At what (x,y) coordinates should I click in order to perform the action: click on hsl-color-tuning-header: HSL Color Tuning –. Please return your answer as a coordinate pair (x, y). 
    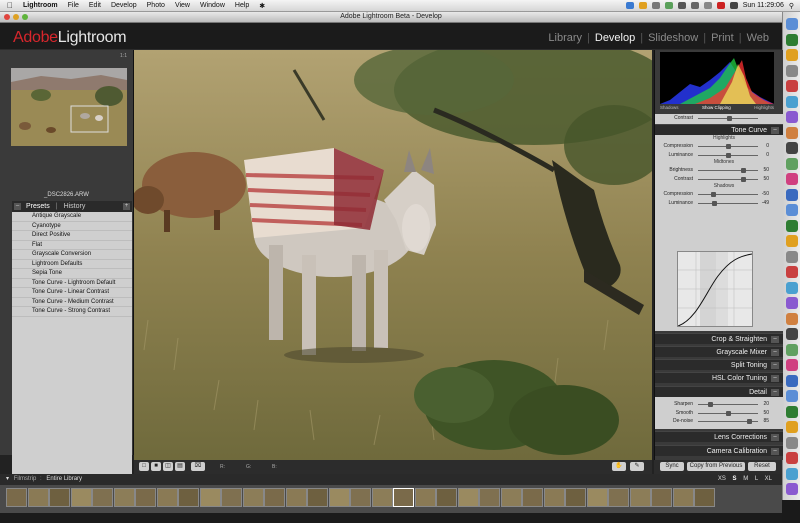
    Looking at the image, I should click on (719, 377).